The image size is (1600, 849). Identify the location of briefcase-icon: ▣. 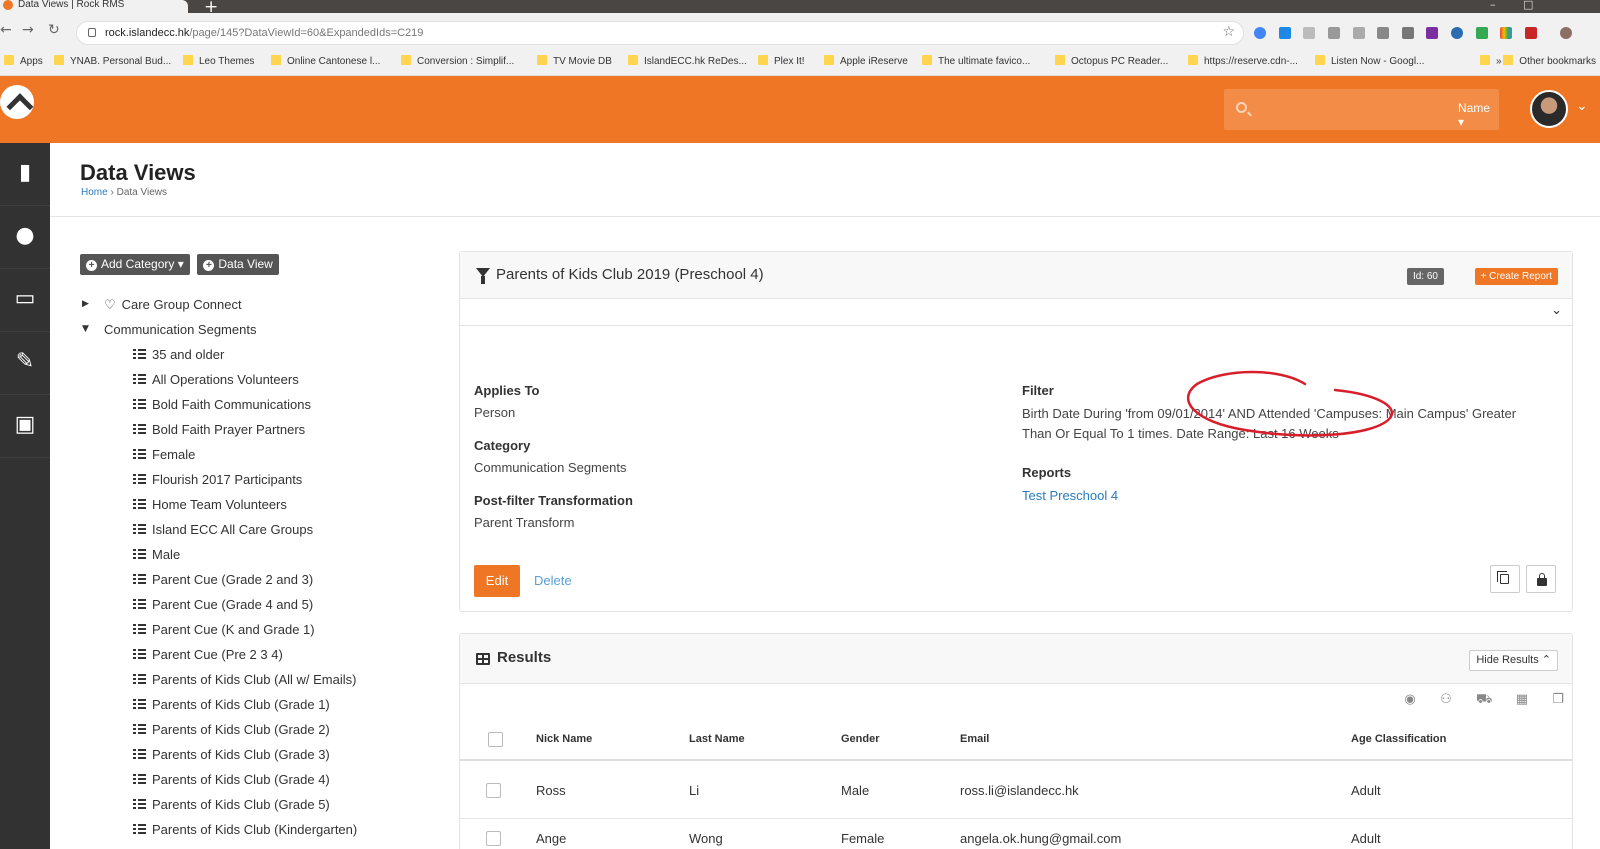
(25, 426).